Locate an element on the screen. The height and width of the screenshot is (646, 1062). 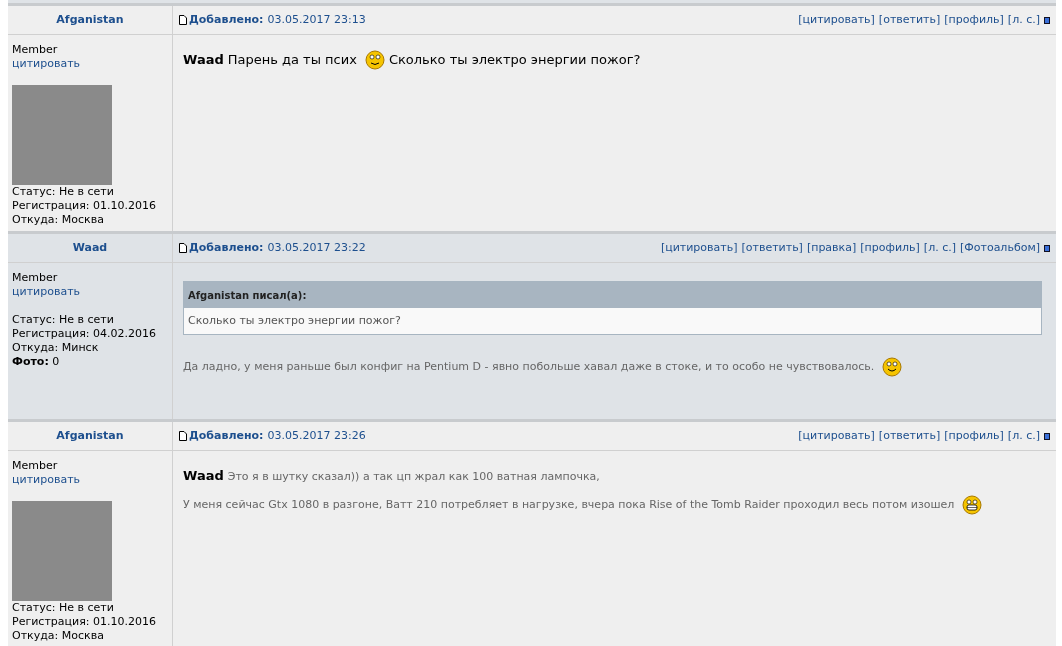
post-author-name: Waad is located at coordinates (90, 248).